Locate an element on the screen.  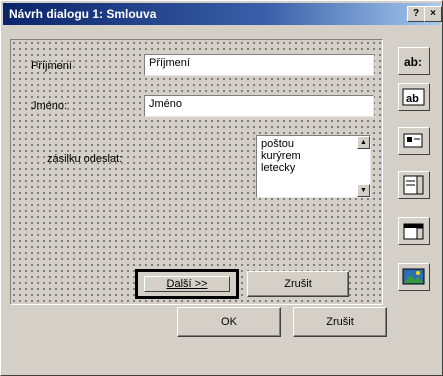
next-button-label: Další >> is located at coordinates (187, 284).